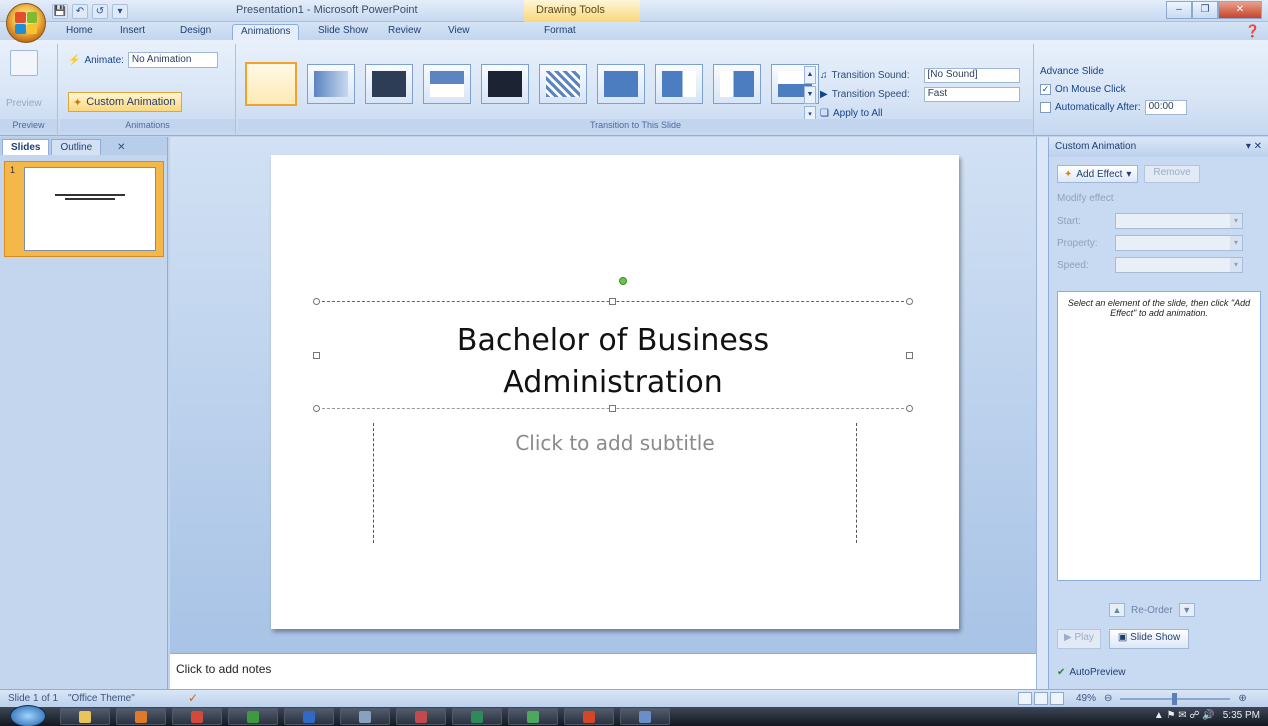 This screenshot has width=1268, height=726. Describe the element at coordinates (1086, 698) in the screenshot. I see `zoom-level: 49%` at that location.